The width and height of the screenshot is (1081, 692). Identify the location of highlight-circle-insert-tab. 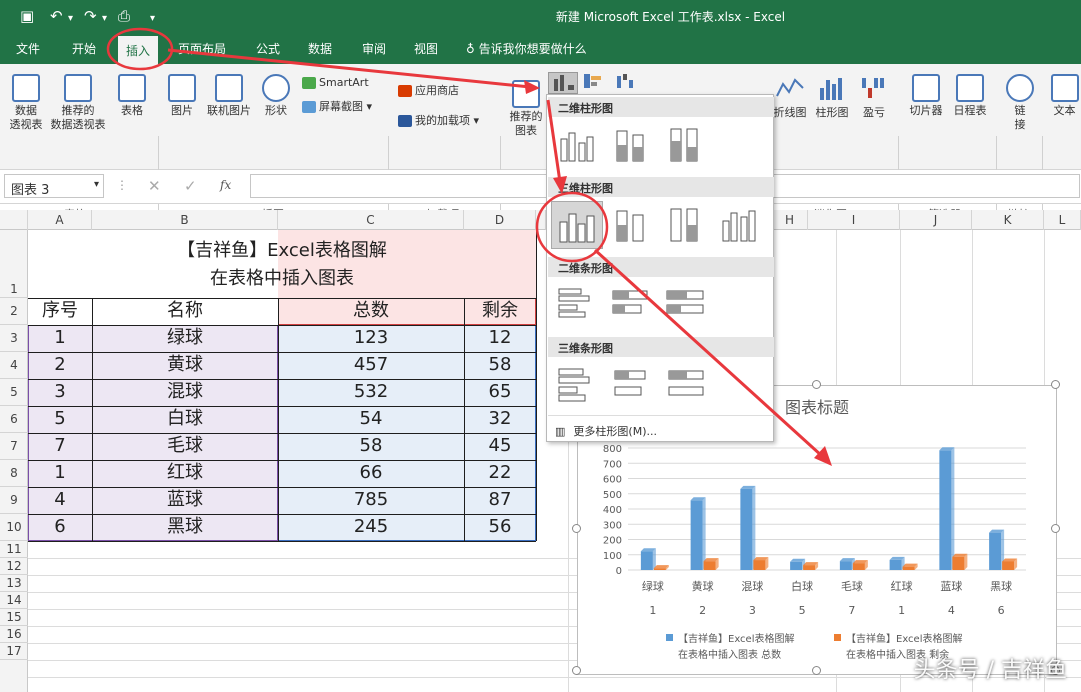
(140, 49).